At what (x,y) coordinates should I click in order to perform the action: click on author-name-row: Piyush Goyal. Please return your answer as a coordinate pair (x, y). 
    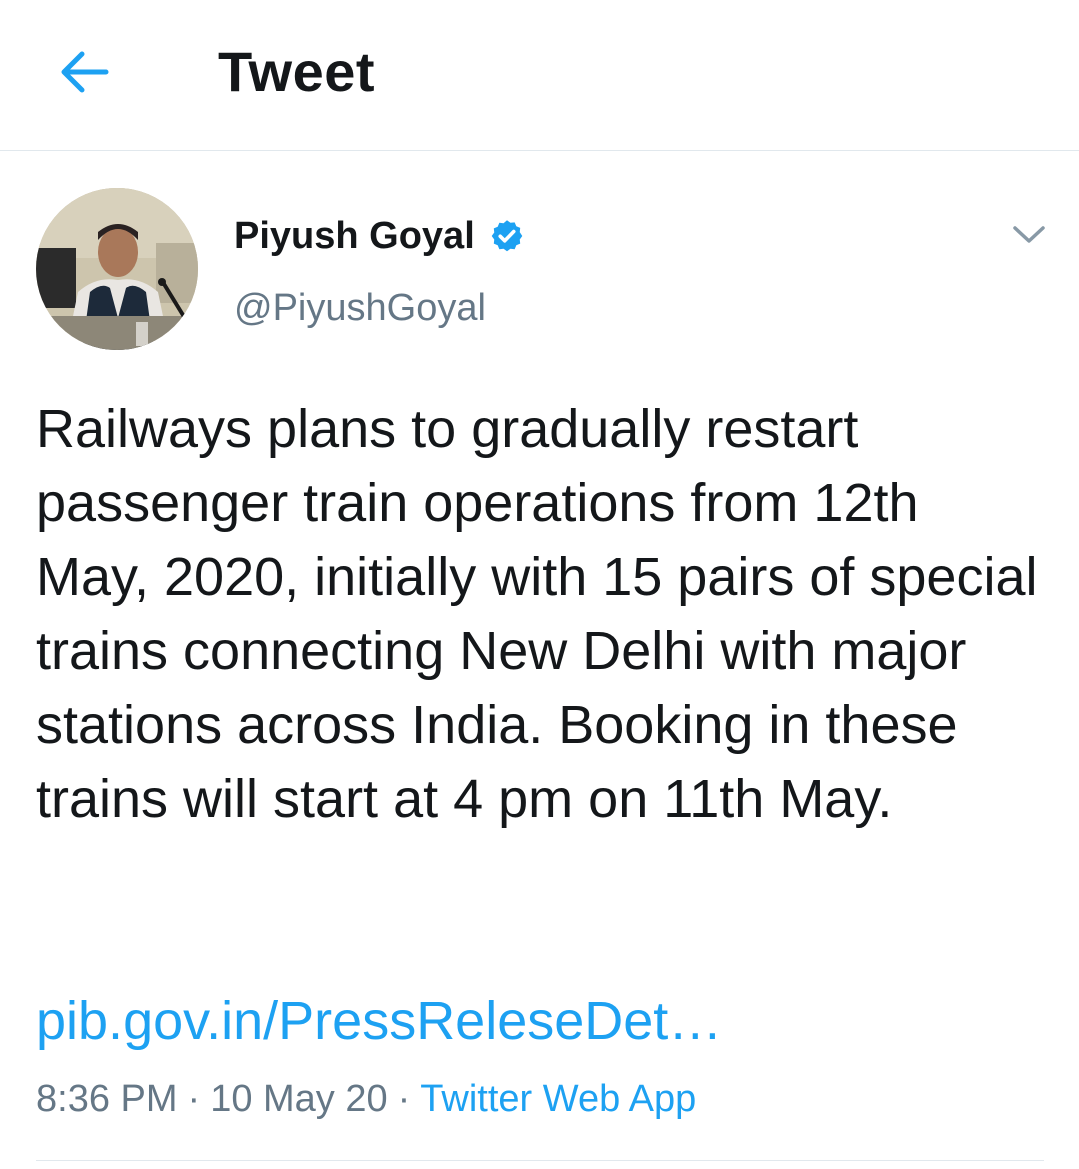
    Looking at the image, I should click on (379, 236).